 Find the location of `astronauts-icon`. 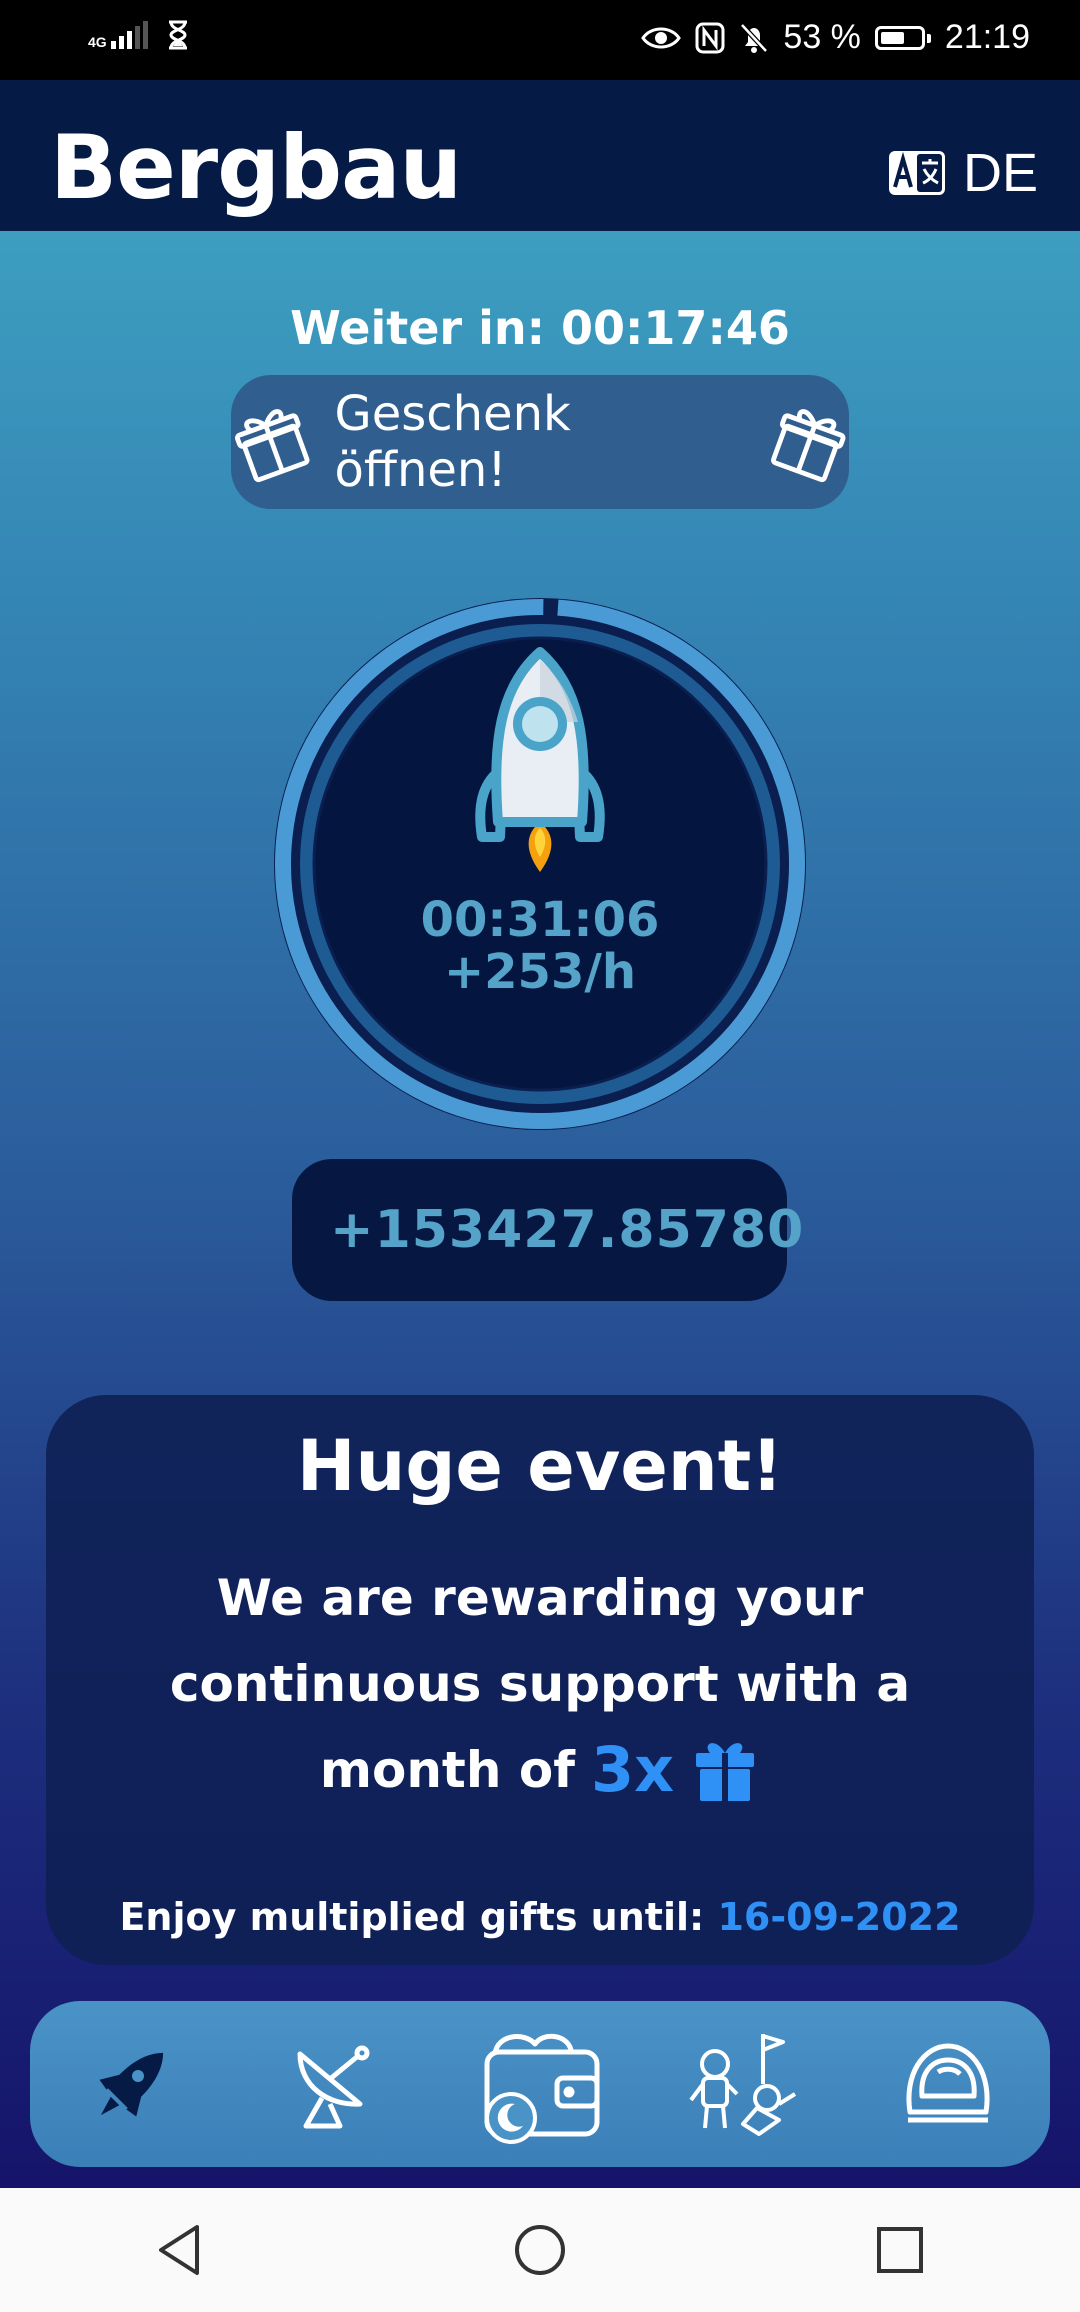

astronauts-icon is located at coordinates (743, 2085).